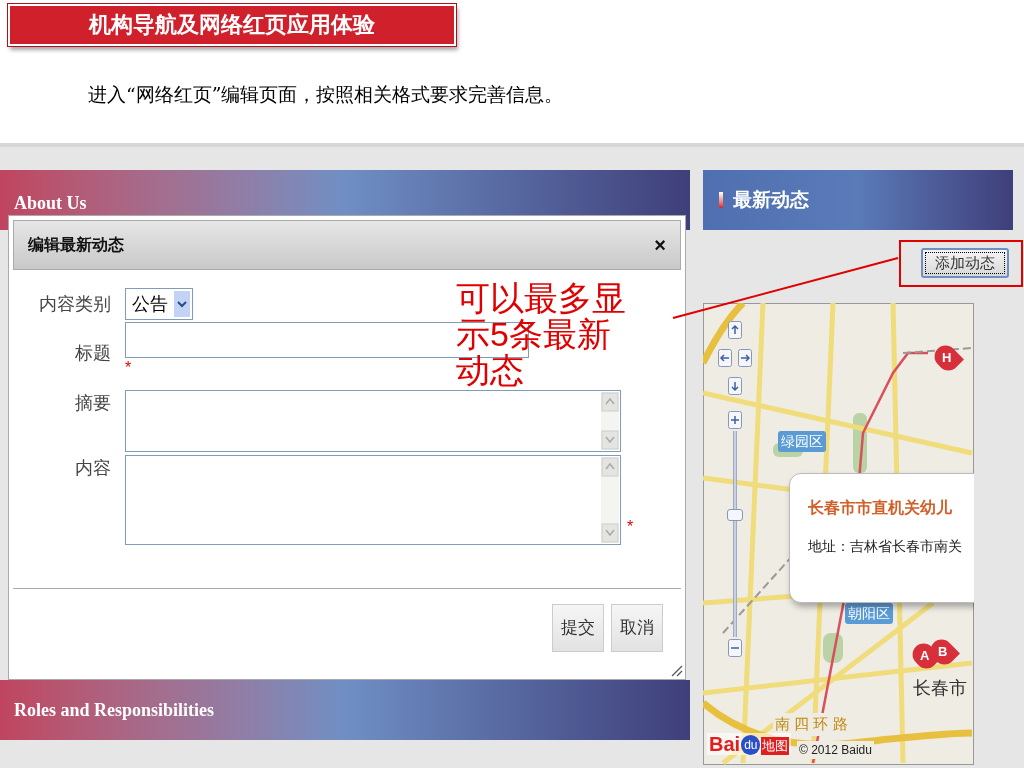 The image size is (1024, 768). What do you see at coordinates (159, 304) in the screenshot?
I see `category-select: 公告` at bounding box center [159, 304].